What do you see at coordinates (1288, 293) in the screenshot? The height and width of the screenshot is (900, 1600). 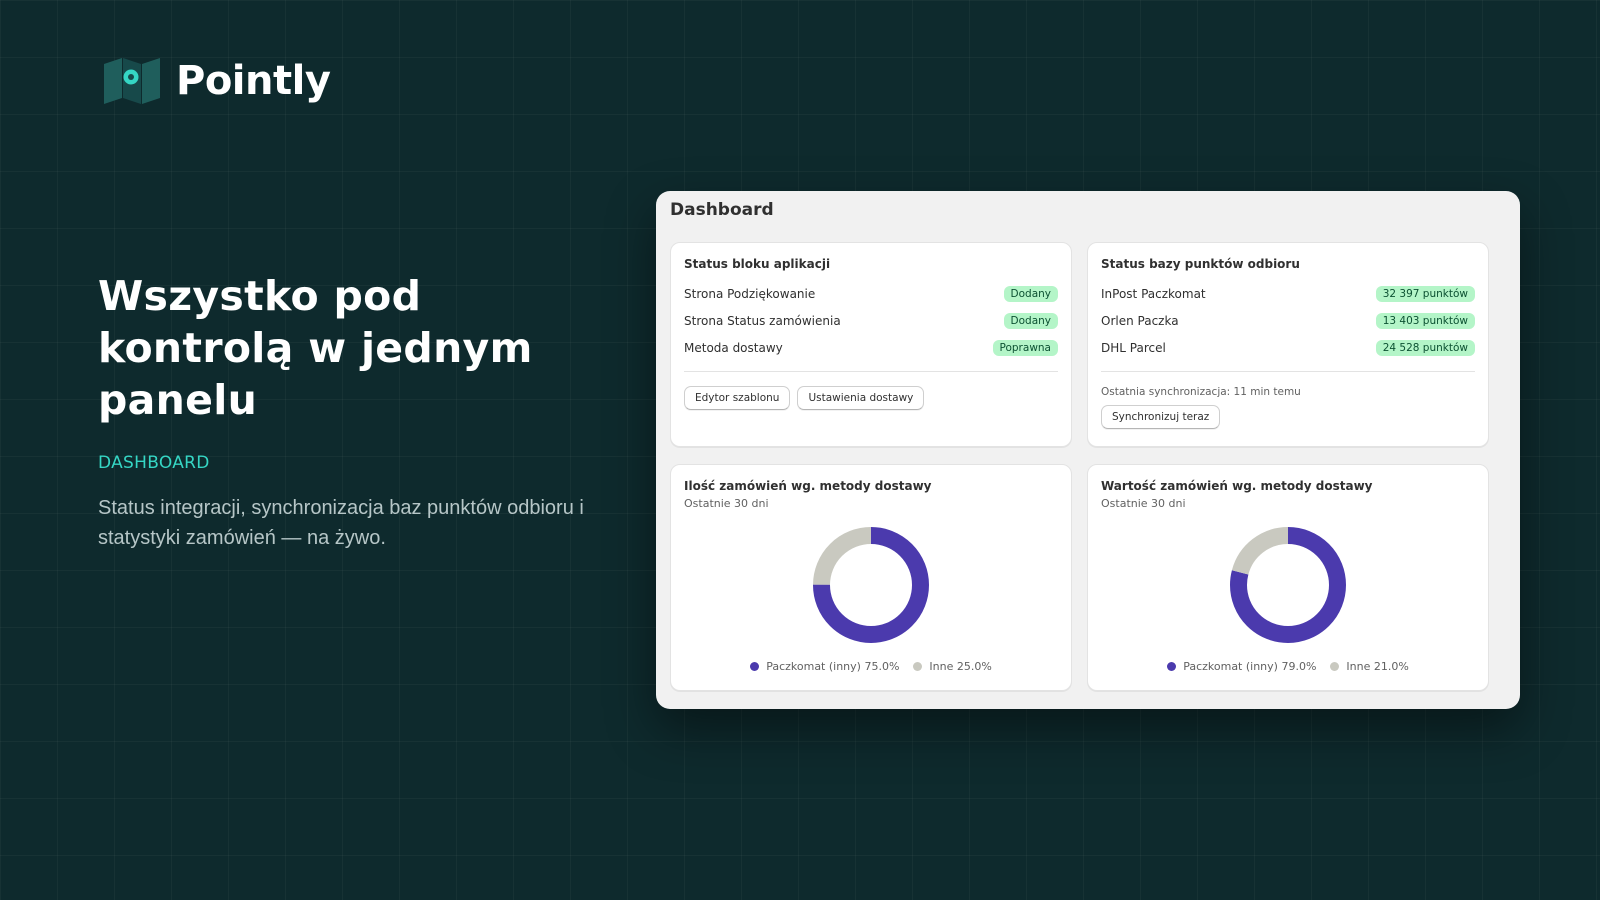 I see `carrier-row: InPost Paczkomat 32 397 punktów` at bounding box center [1288, 293].